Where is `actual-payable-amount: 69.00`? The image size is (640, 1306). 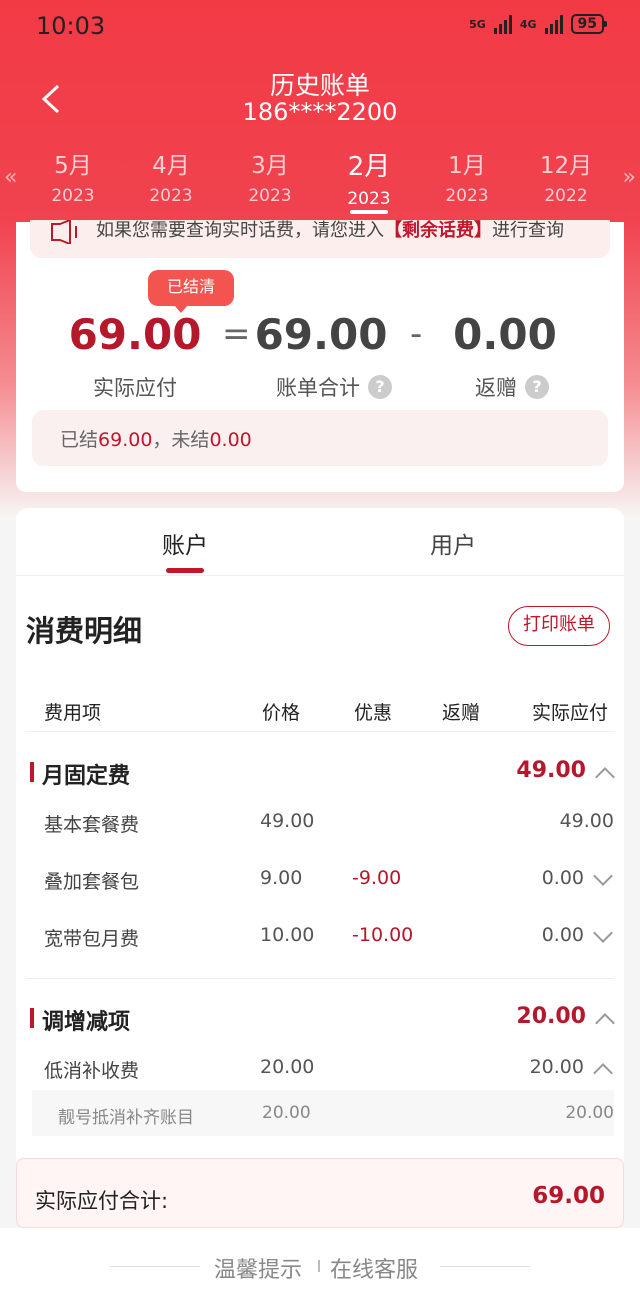 actual-payable-amount: 69.00 is located at coordinates (135, 334).